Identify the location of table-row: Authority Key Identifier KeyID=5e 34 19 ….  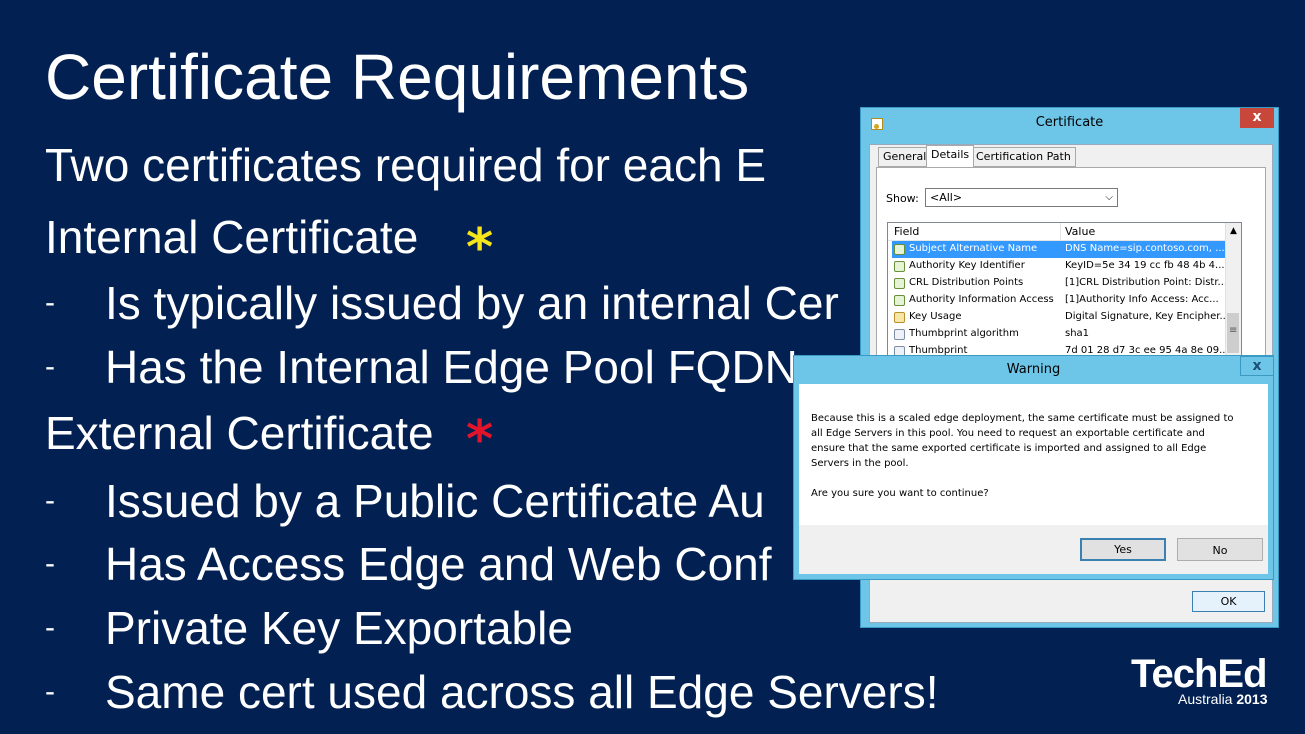
(1061, 266).